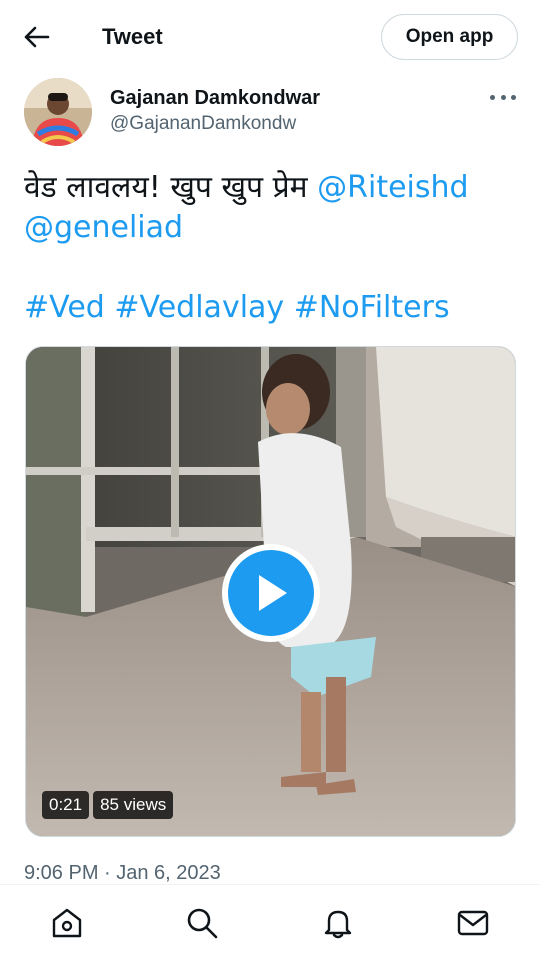 The image size is (540, 960). I want to click on nav-search-button, so click(202, 923).